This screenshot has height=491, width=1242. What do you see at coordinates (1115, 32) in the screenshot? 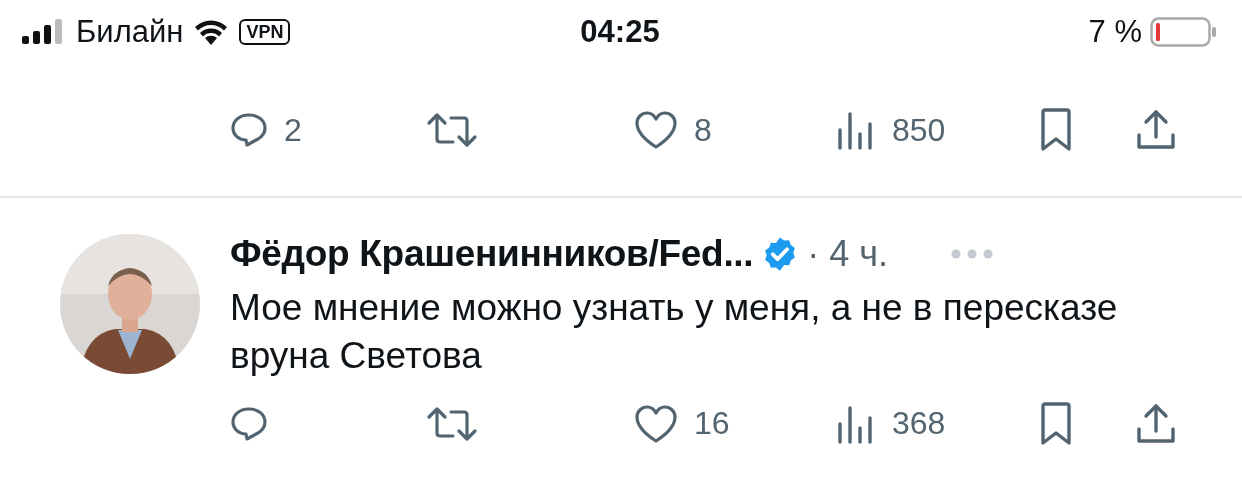
I see `battery-percent: 7 %` at bounding box center [1115, 32].